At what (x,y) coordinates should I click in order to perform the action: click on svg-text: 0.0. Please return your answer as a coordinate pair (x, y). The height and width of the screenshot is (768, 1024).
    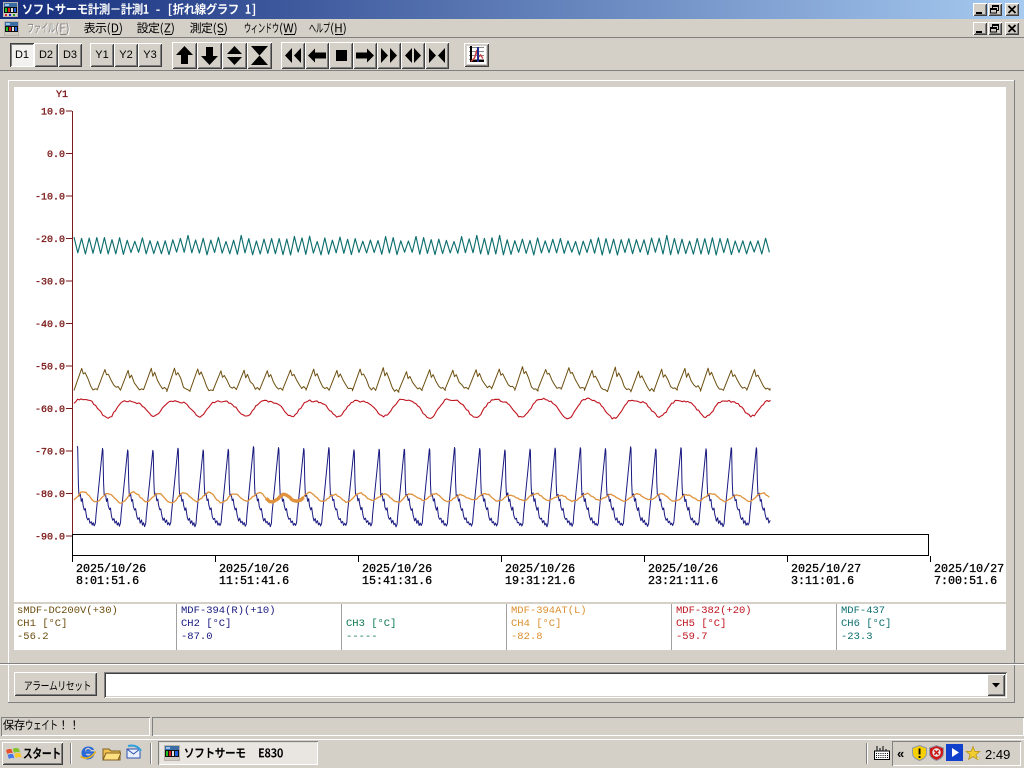
    Looking at the image, I should click on (56, 155).